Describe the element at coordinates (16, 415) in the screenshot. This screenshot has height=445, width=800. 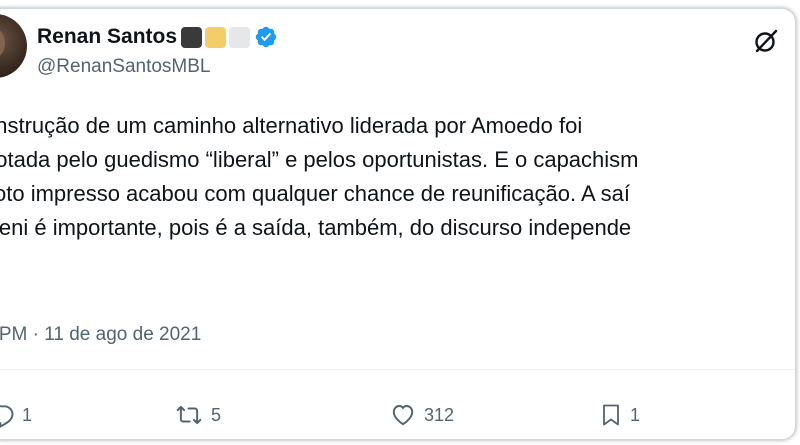
I see `reply-button: 1` at that location.